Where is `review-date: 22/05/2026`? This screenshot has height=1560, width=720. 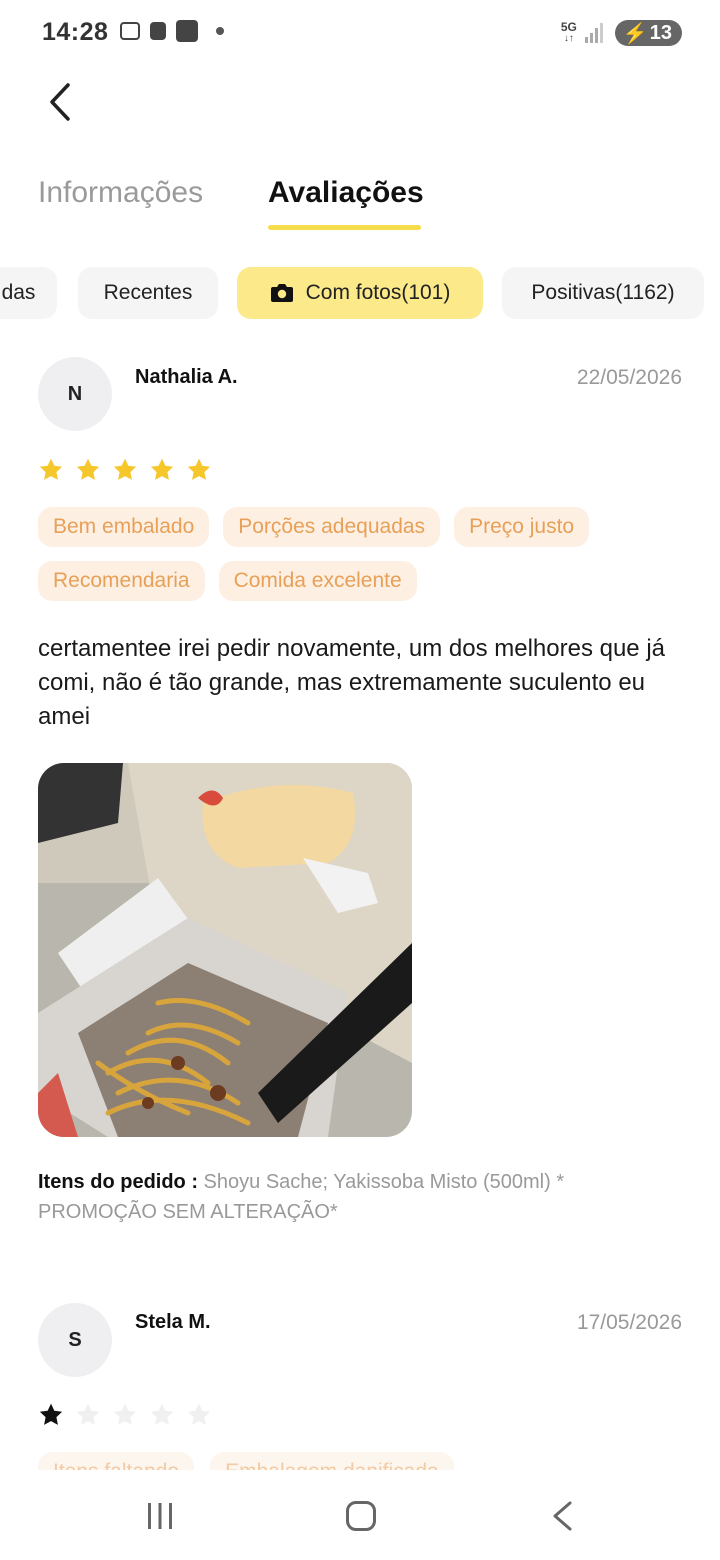
review-date: 22/05/2026 is located at coordinates (629, 377).